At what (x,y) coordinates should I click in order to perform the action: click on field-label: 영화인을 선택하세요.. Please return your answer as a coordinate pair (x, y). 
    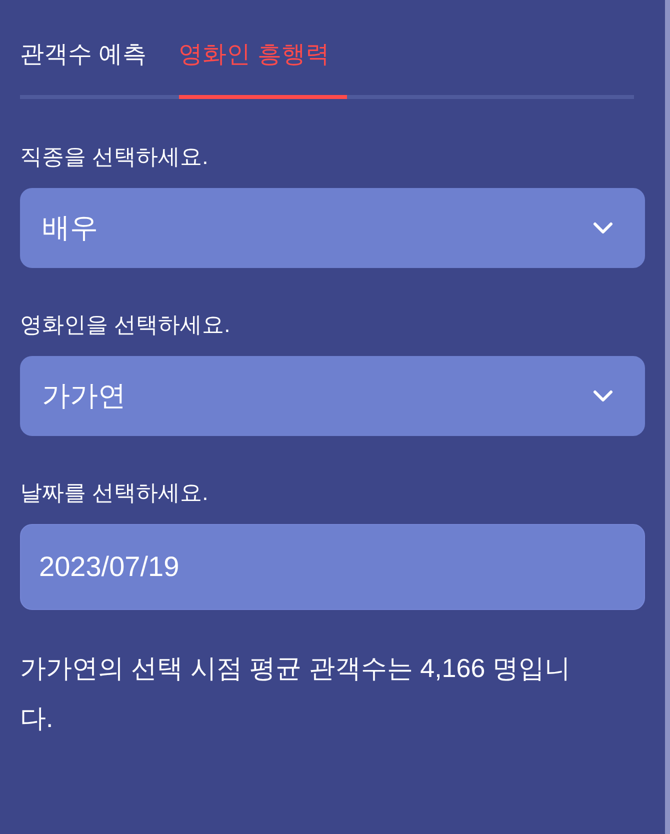
    Looking at the image, I should click on (126, 325).